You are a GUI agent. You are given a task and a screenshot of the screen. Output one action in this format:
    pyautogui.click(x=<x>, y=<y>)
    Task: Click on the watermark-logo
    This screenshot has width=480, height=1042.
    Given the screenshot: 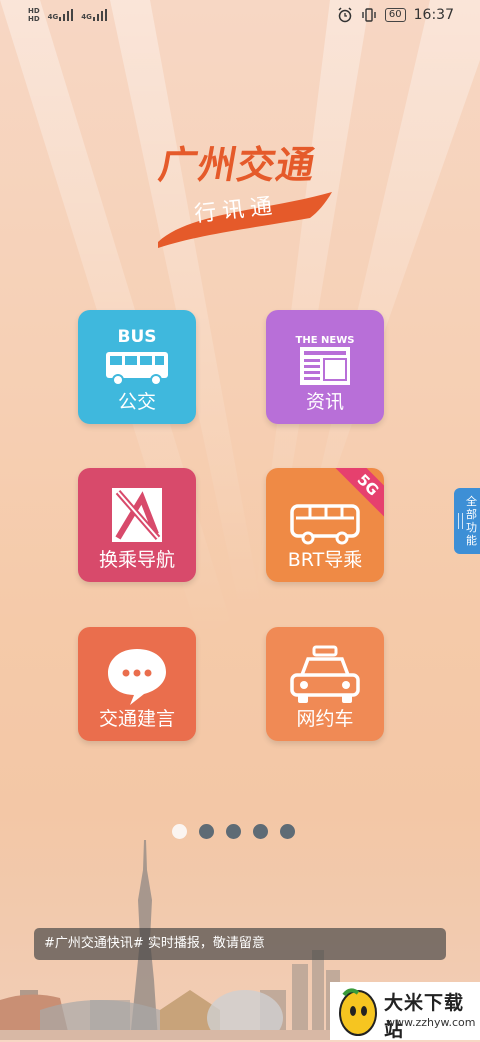 What is the action you would take?
    pyautogui.click(x=358, y=1012)
    